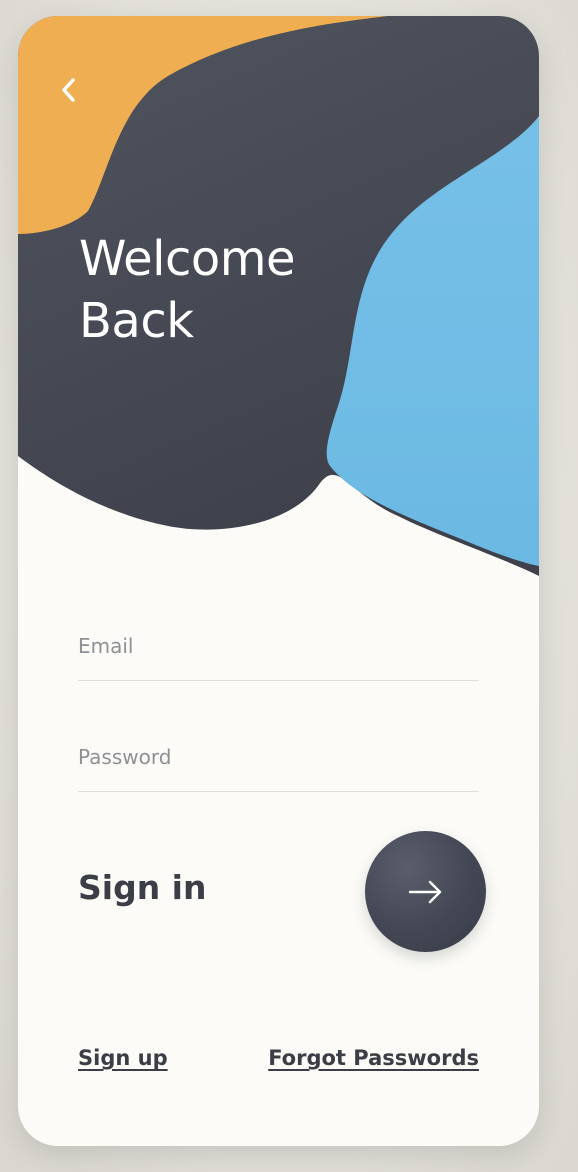 The width and height of the screenshot is (578, 1172). What do you see at coordinates (136, 321) in the screenshot?
I see `title-line-back: Back` at bounding box center [136, 321].